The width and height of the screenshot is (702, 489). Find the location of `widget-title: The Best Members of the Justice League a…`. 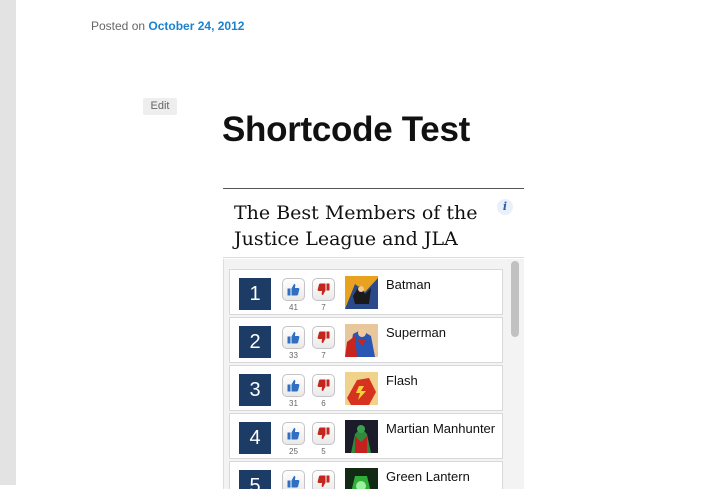

widget-title: The Best Members of the Justice League a… is located at coordinates (356, 226).